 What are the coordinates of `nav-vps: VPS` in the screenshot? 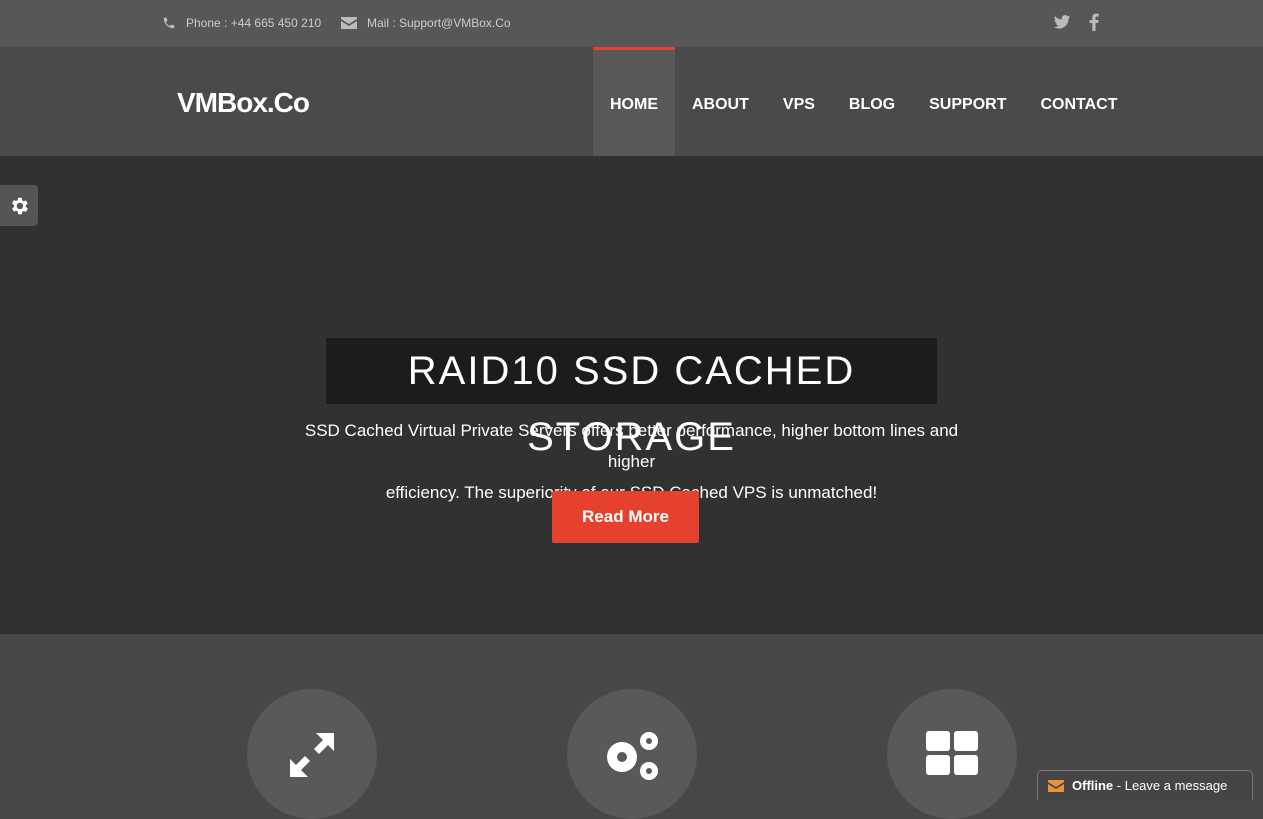 It's located at (799, 101).